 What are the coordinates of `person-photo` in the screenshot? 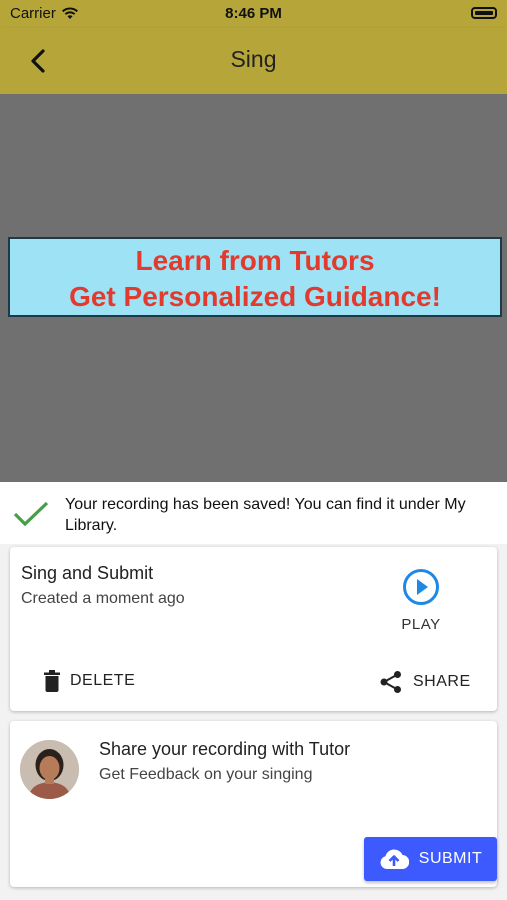 It's located at (49, 769).